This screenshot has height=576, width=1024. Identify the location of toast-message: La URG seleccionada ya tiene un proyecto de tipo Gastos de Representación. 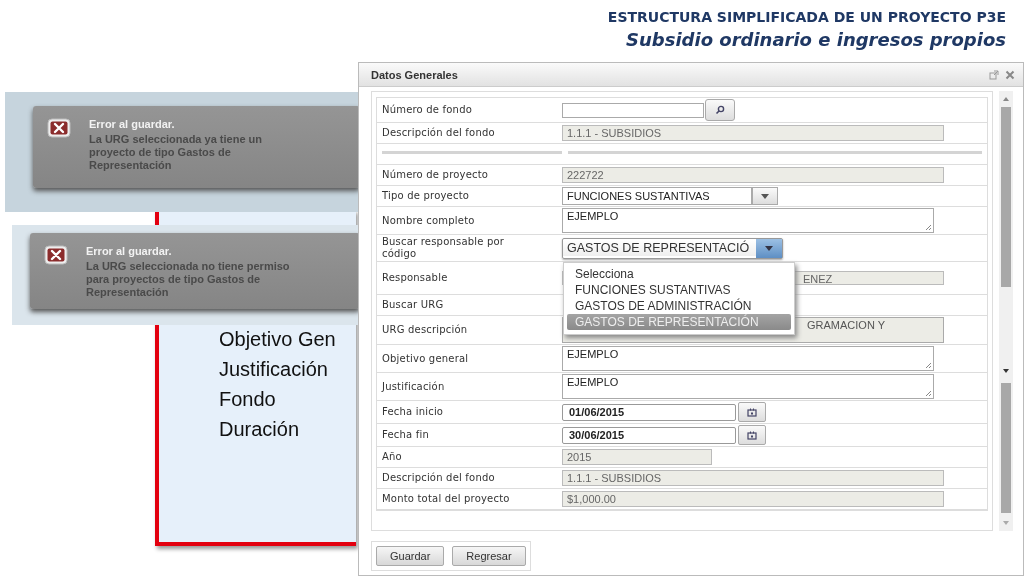
(176, 152).